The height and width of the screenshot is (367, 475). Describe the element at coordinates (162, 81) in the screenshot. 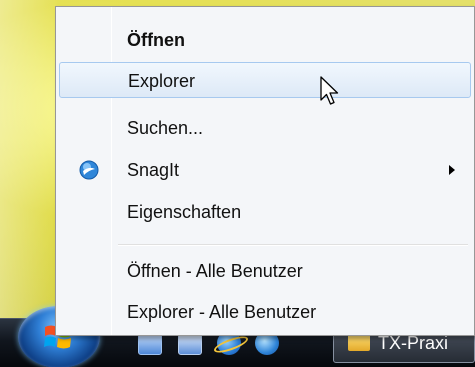

I see `menu-item-label: Explorer` at that location.